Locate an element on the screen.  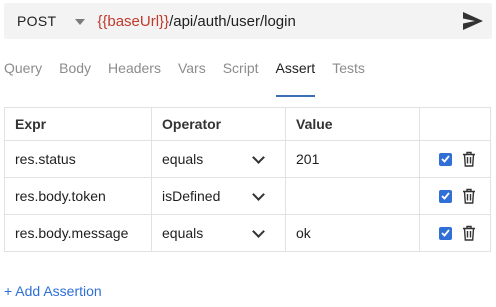
url-path: /api/auth/user/login is located at coordinates (232, 21).